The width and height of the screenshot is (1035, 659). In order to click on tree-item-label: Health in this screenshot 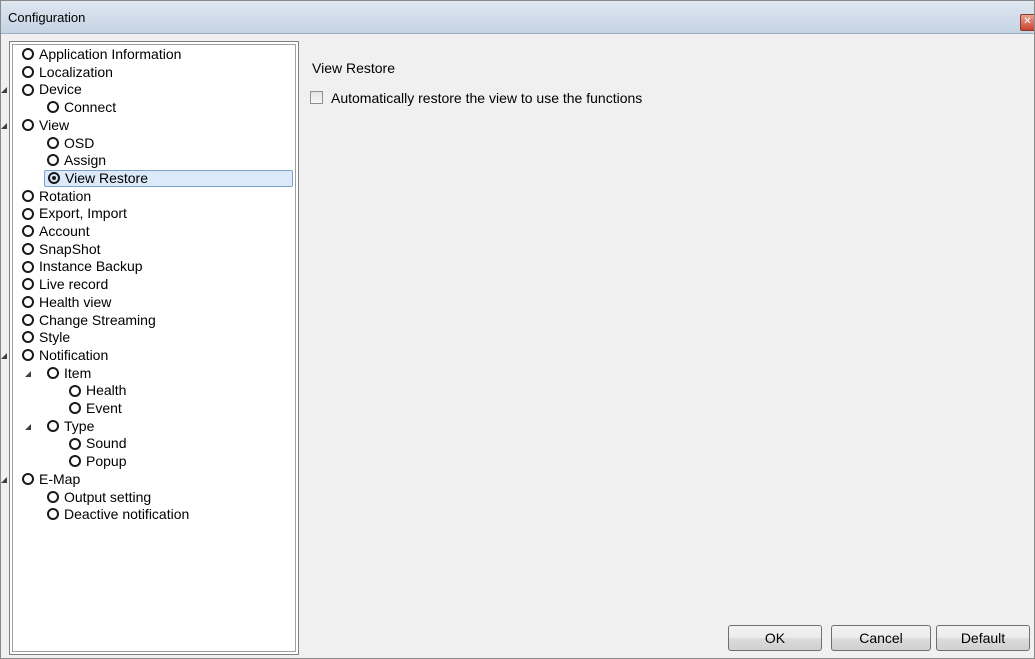, I will do `click(106, 390)`.